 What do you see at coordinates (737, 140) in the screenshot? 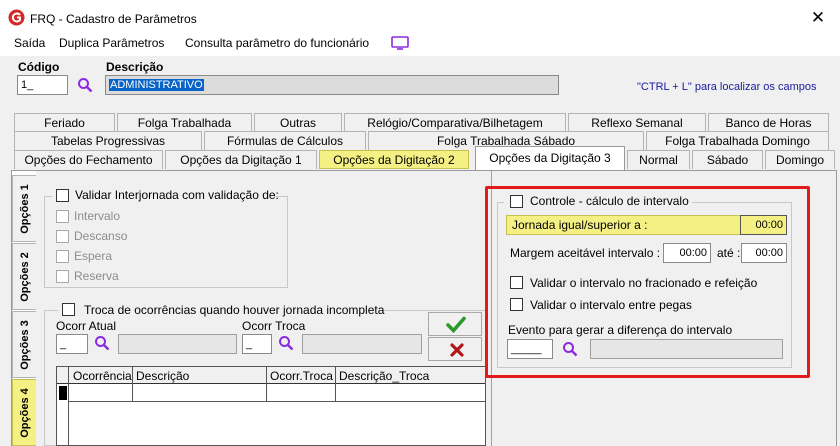
I see `tab-folga-trabalhada-domingo: Folga Trabalhada Domingo` at bounding box center [737, 140].